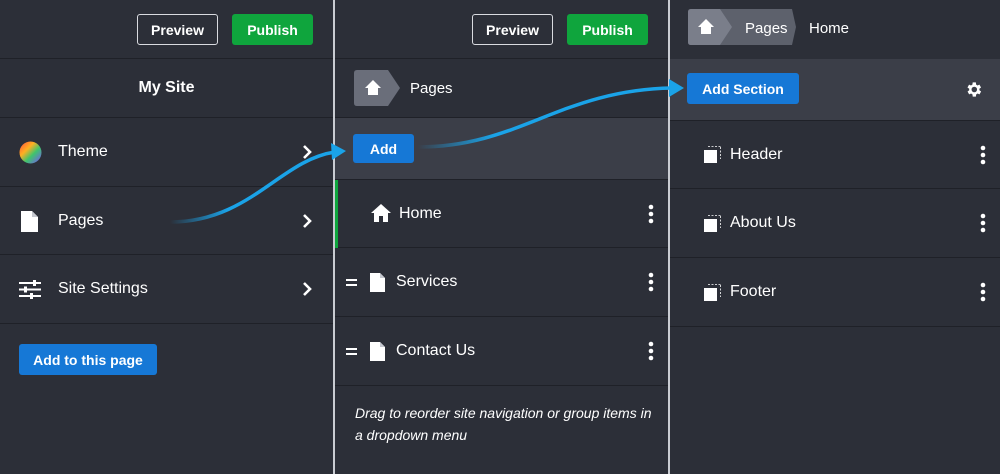  I want to click on menu-item-label: Site Settings, so click(103, 288).